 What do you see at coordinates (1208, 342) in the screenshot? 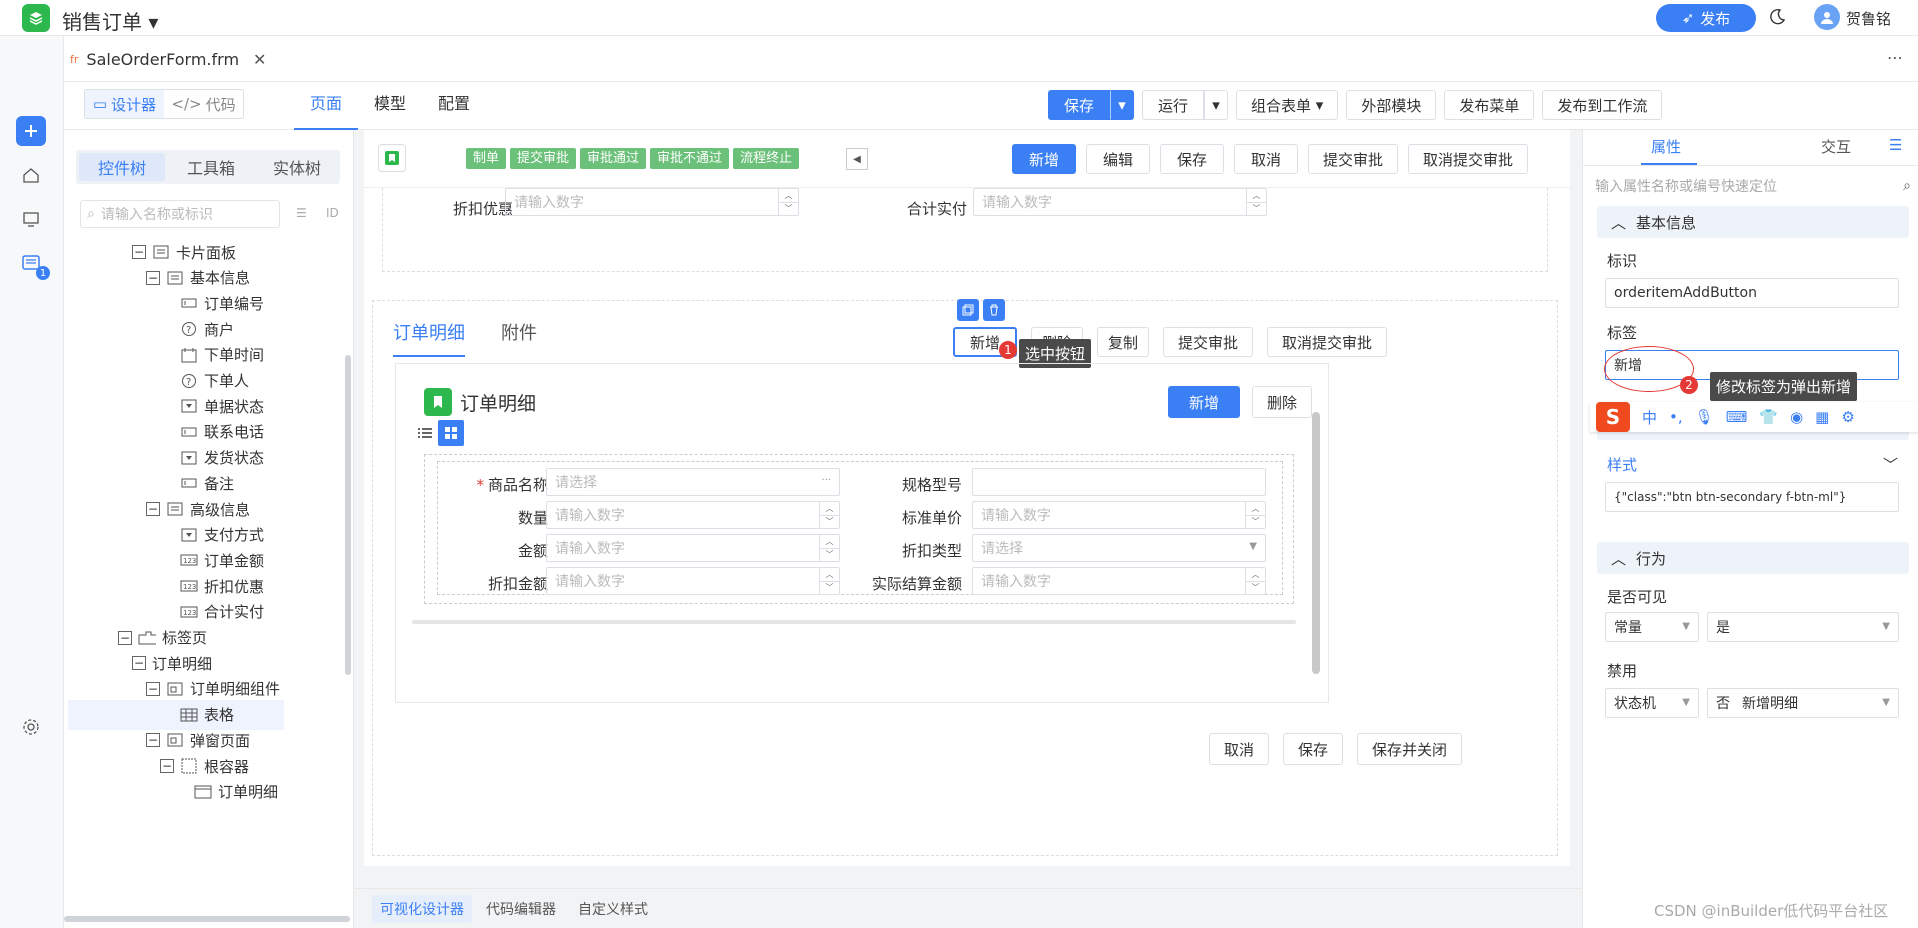
I see `detail-submit-button: 提交审批` at bounding box center [1208, 342].